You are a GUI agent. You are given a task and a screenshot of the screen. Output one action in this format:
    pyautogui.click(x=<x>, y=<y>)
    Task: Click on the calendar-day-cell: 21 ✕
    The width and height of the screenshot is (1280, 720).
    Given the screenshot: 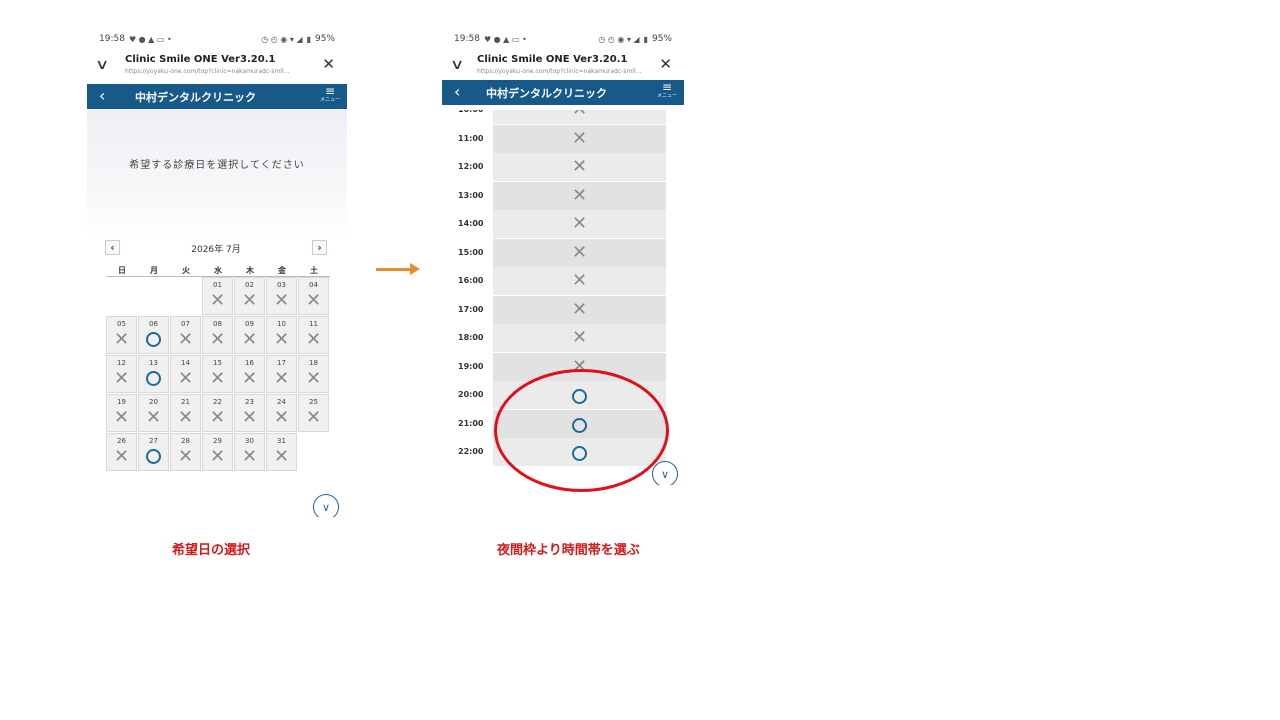 What is the action you would take?
    pyautogui.click(x=185, y=413)
    